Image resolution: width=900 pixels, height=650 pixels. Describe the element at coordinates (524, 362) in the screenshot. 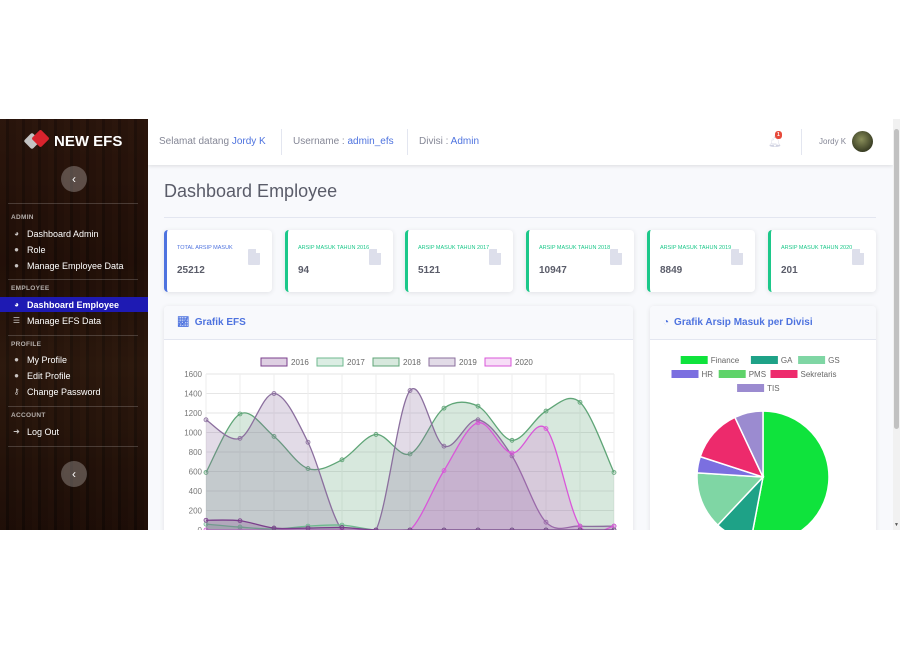

I see `legend-label: 2020` at that location.